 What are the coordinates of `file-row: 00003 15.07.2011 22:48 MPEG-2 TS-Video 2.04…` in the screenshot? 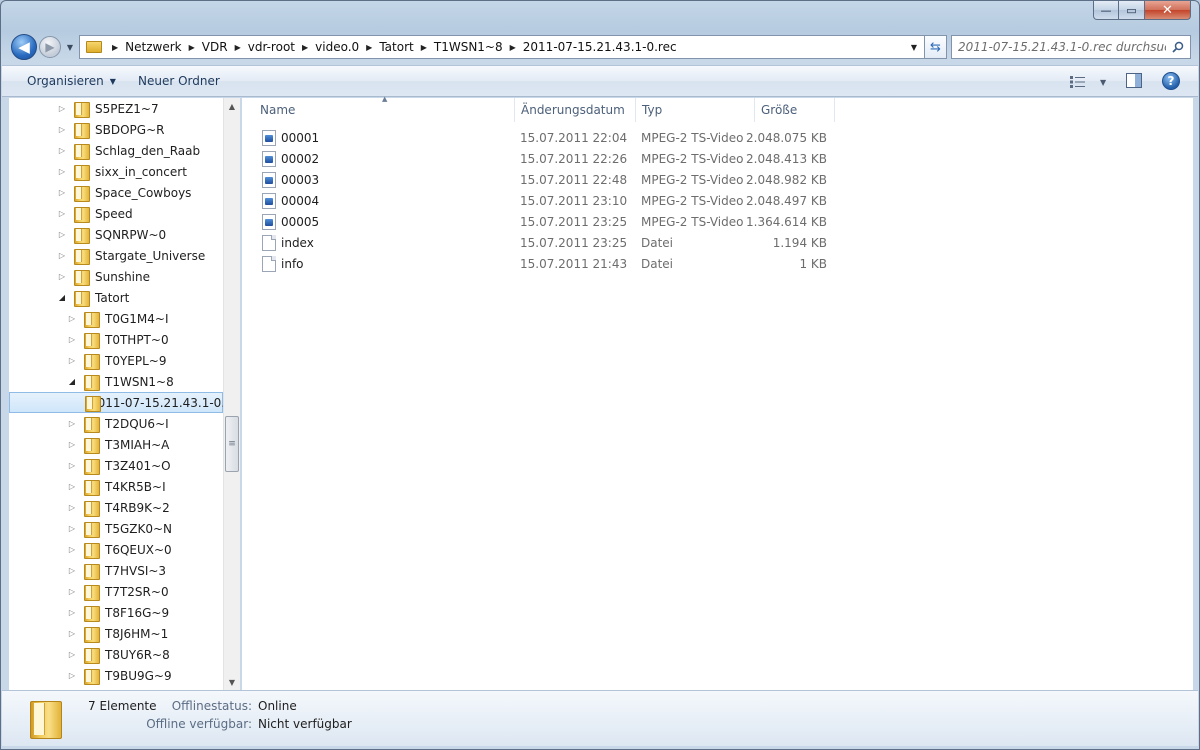 It's located at (542, 180).